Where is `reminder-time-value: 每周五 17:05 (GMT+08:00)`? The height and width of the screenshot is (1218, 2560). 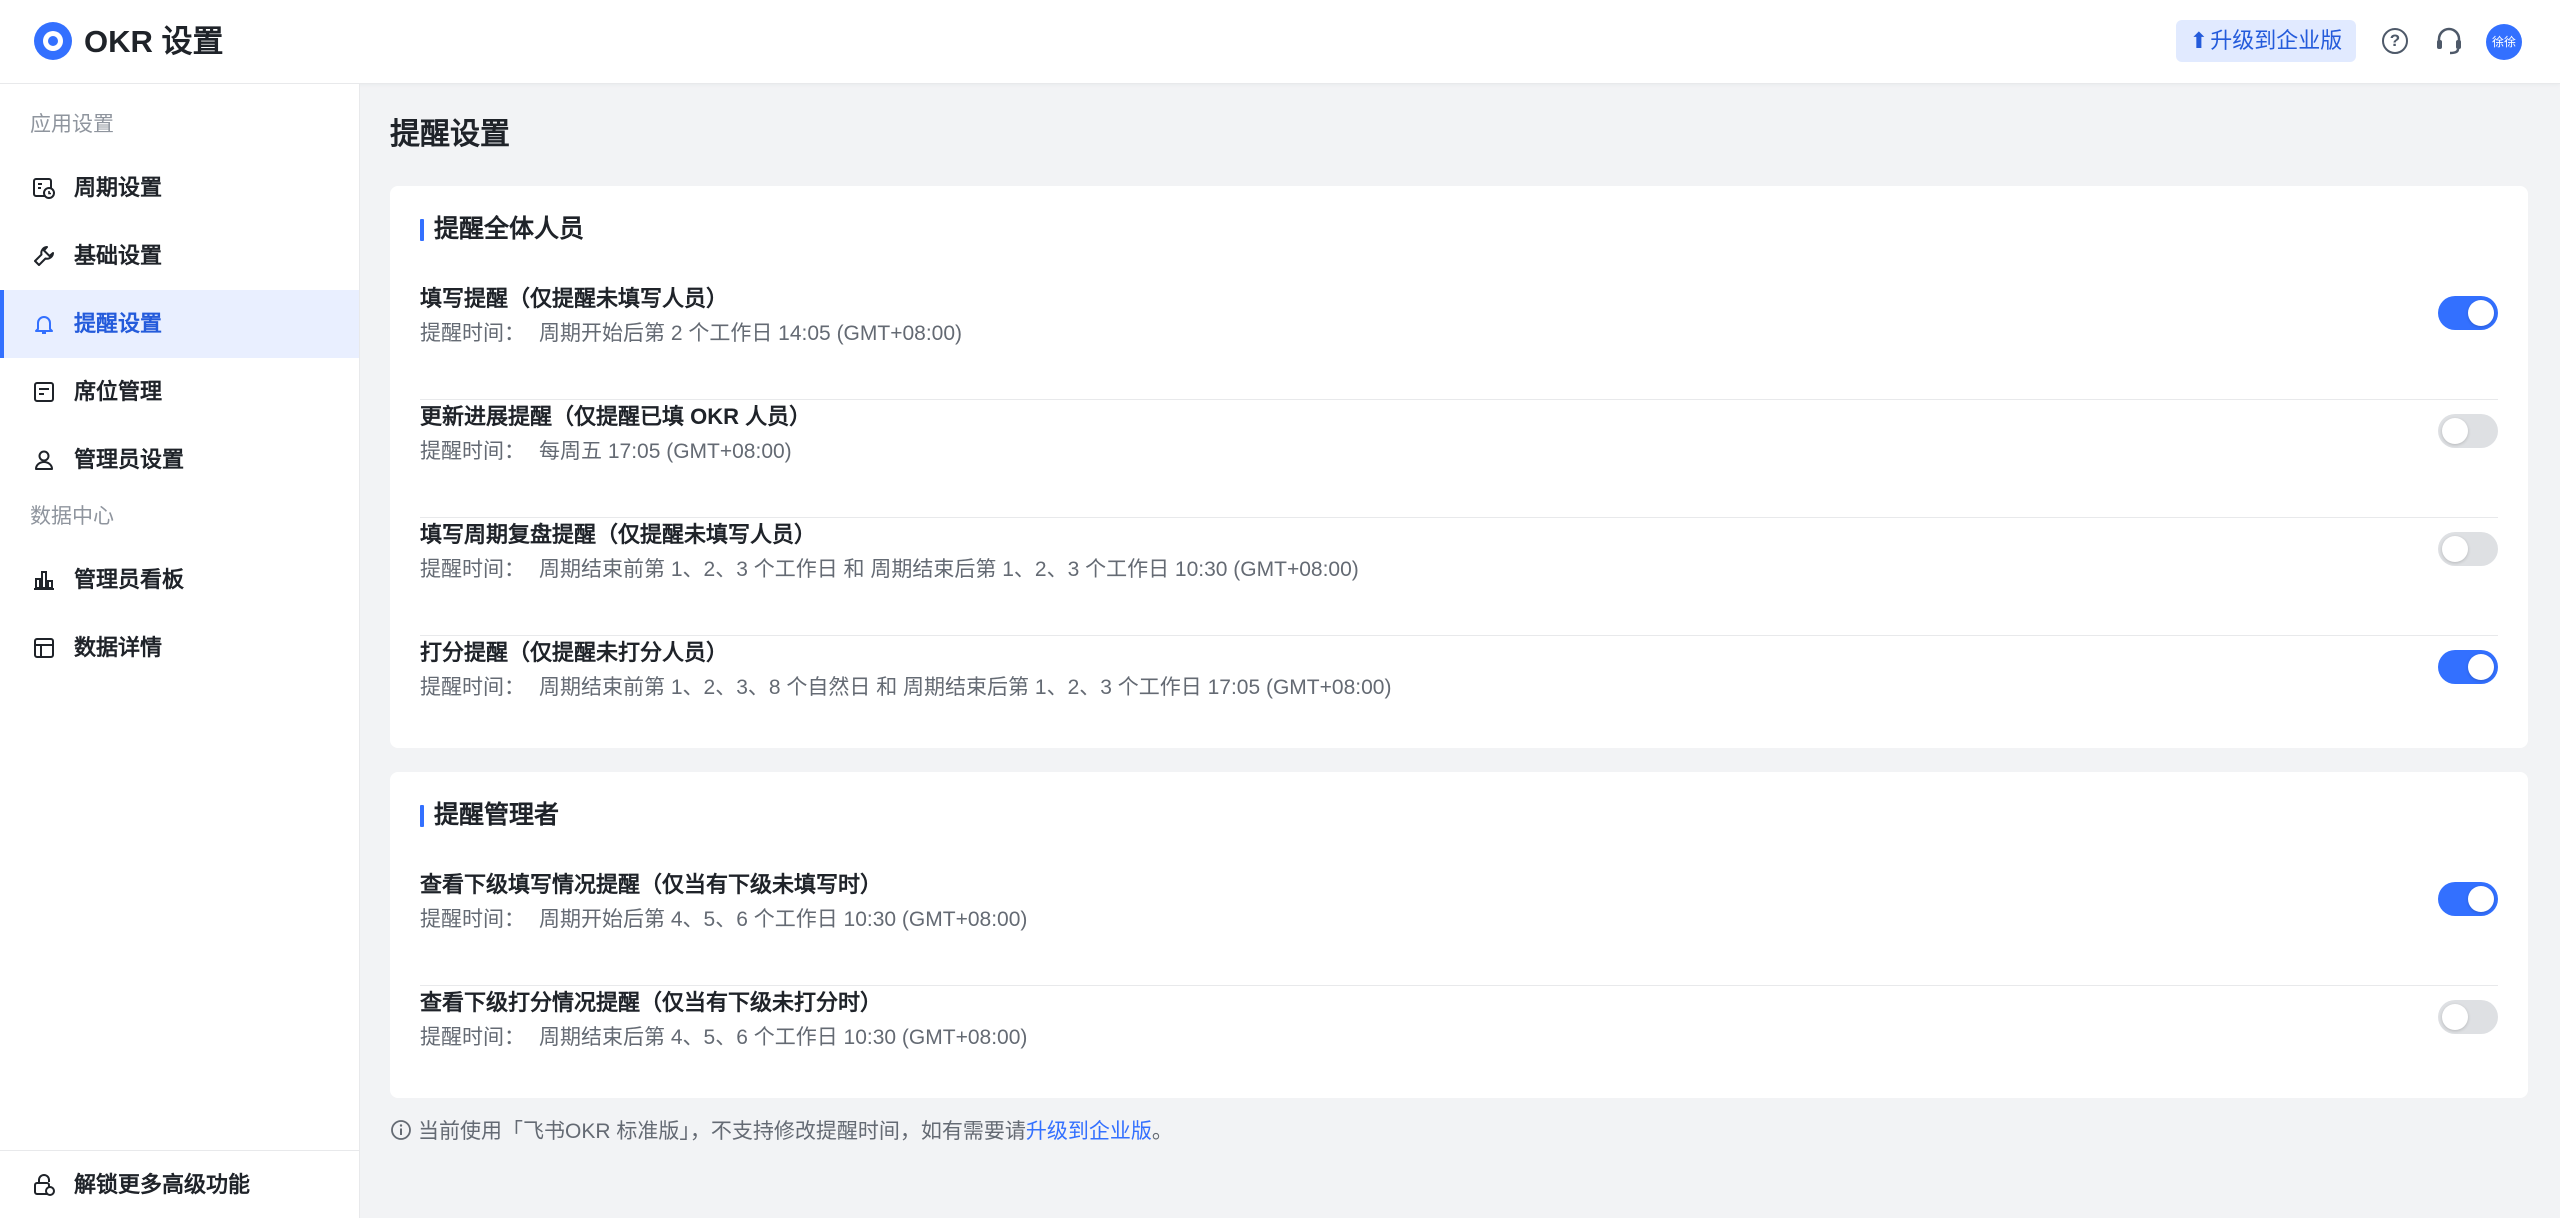
reminder-time-value: 每周五 17:05 (GMT+08:00) is located at coordinates (665, 451).